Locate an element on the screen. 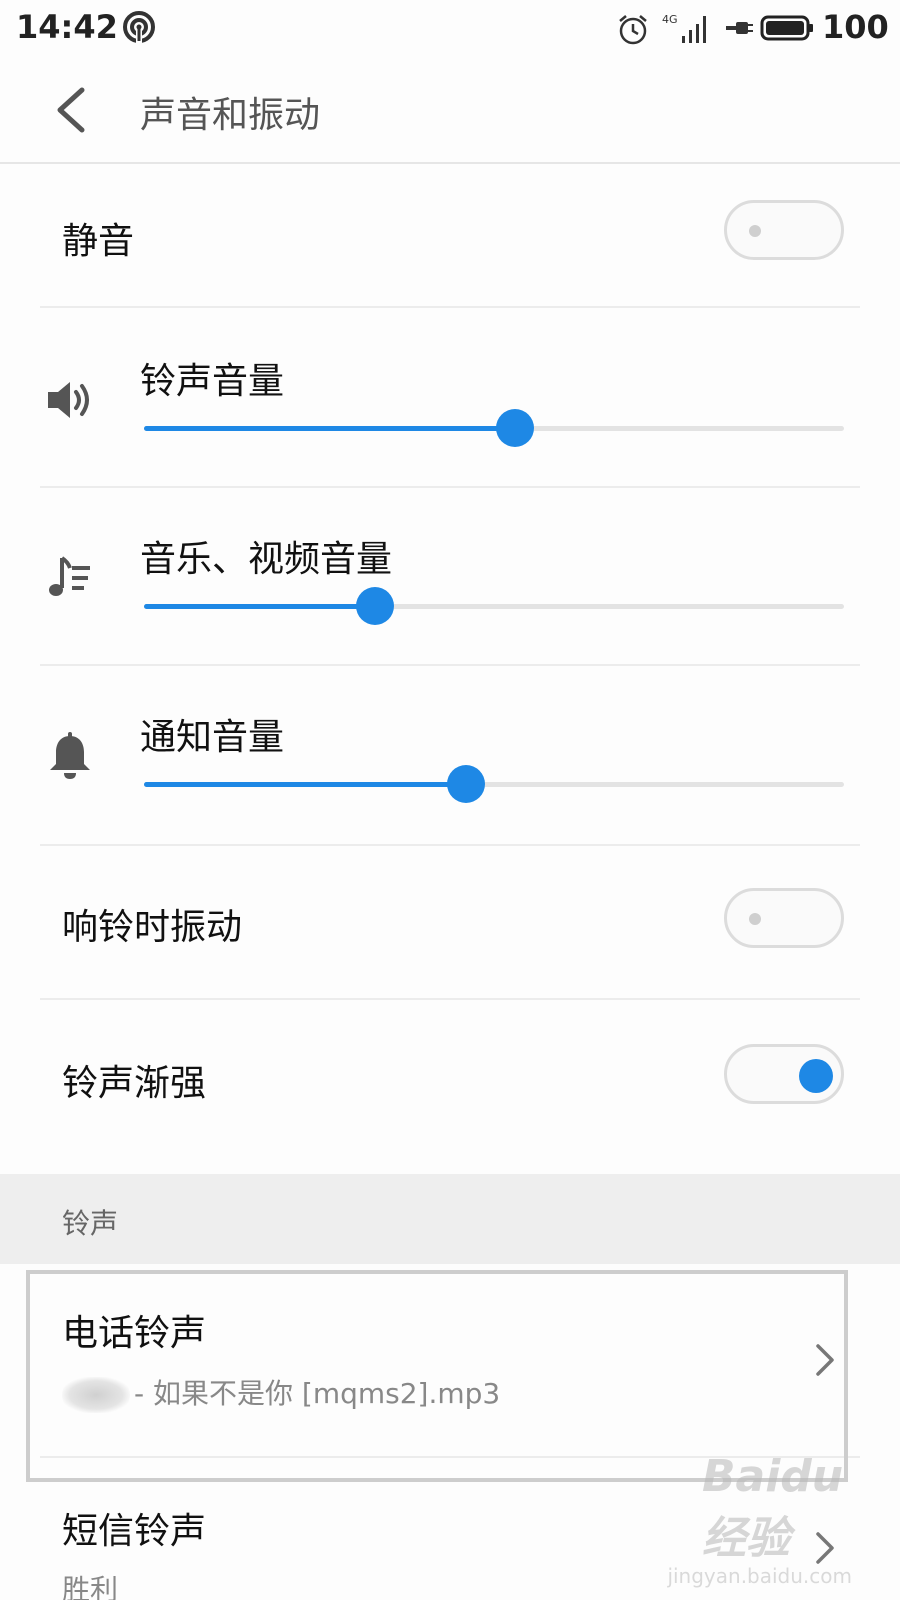  vibrate-on-ring-label: 响铃时振动 is located at coordinates (152, 927).